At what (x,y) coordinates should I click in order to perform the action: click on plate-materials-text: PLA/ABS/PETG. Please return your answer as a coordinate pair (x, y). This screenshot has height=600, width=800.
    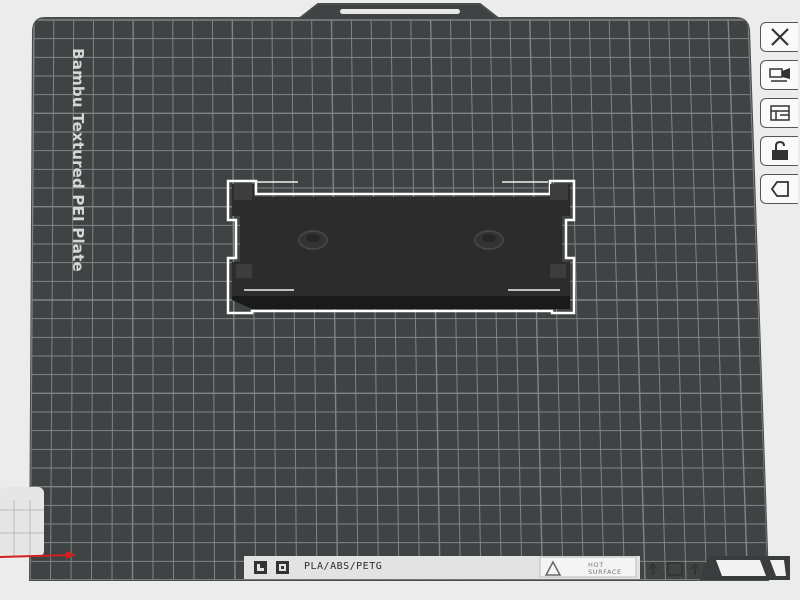
    Looking at the image, I should click on (343, 566).